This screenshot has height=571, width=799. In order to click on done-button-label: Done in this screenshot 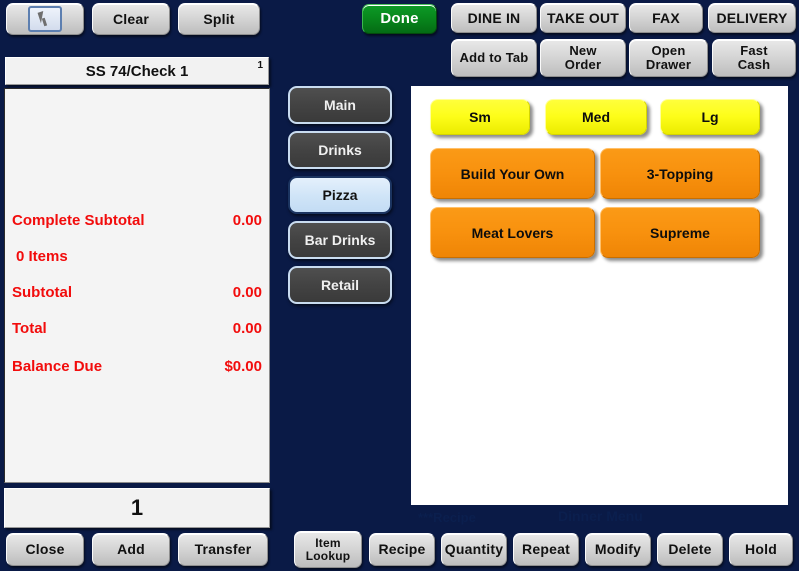, I will do `click(399, 19)`.